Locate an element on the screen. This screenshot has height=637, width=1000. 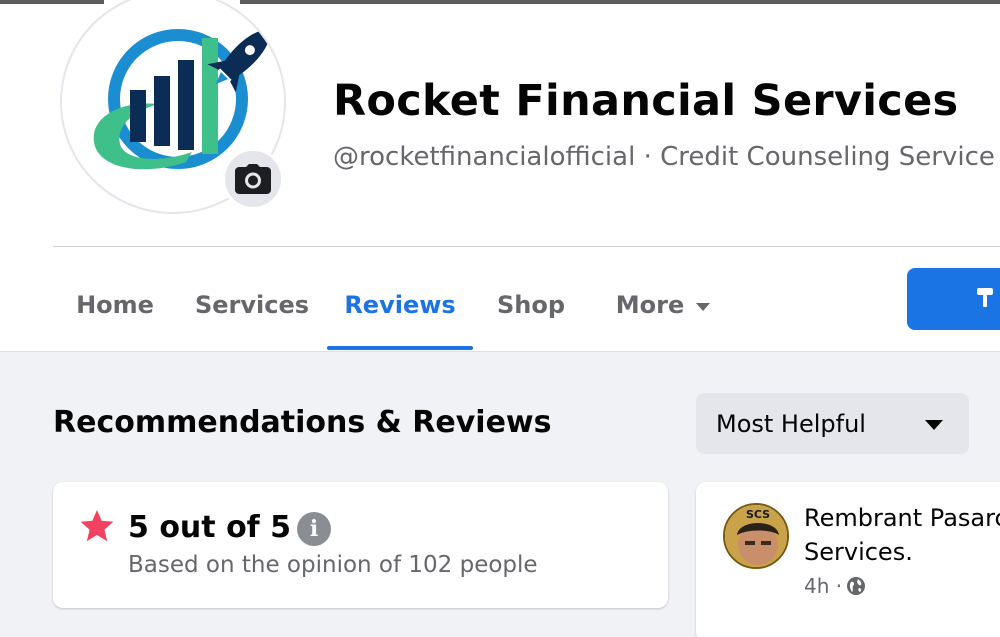
reviewer-avatar: SCS is located at coordinates (756, 536).